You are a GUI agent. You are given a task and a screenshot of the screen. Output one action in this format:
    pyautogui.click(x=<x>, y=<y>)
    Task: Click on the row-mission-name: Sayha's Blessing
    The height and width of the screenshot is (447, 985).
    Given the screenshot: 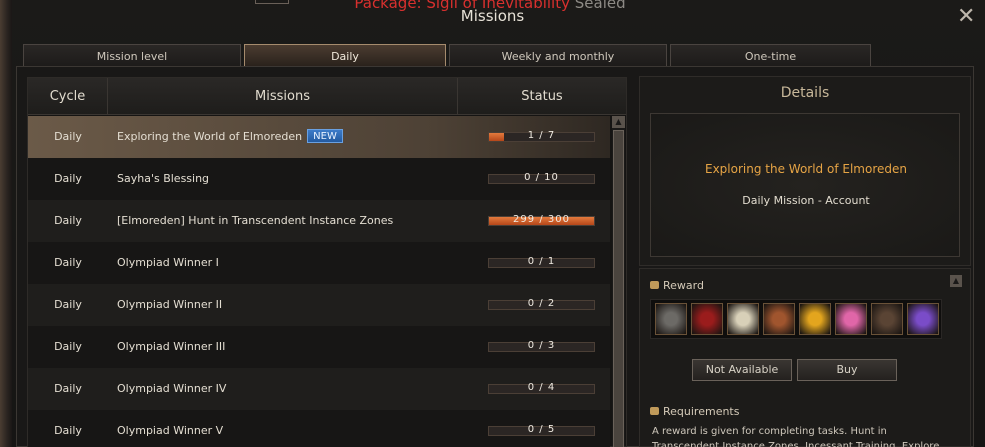 What is the action you would take?
    pyautogui.click(x=163, y=179)
    